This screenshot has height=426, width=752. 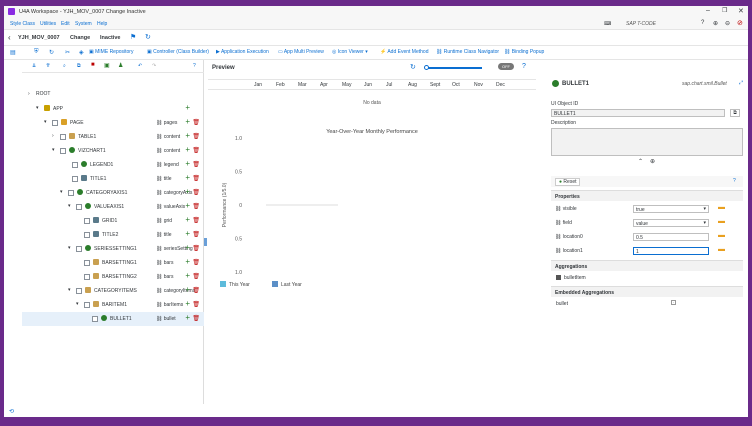 I want to click on tree-row: BULLET1 ⛓ bullet + 🗑, so click(x=113, y=319).